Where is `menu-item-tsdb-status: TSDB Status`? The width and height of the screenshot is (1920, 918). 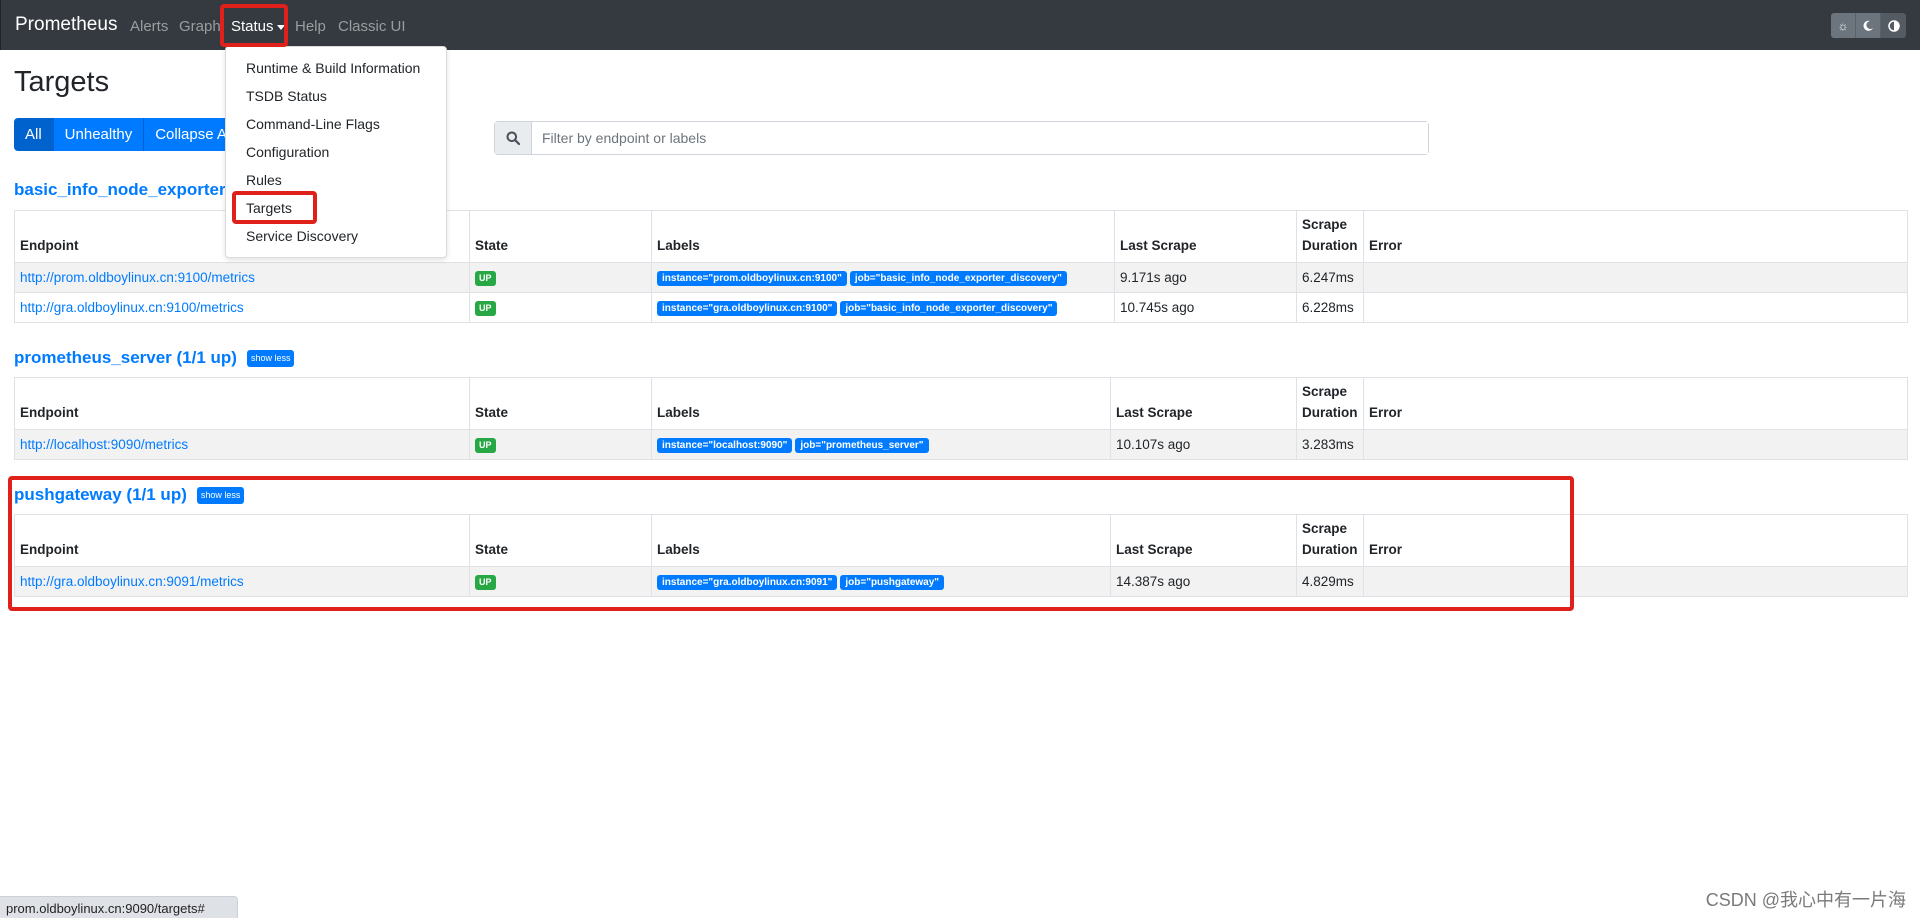
menu-item-tsdb-status: TSDB Status is located at coordinates (286, 96).